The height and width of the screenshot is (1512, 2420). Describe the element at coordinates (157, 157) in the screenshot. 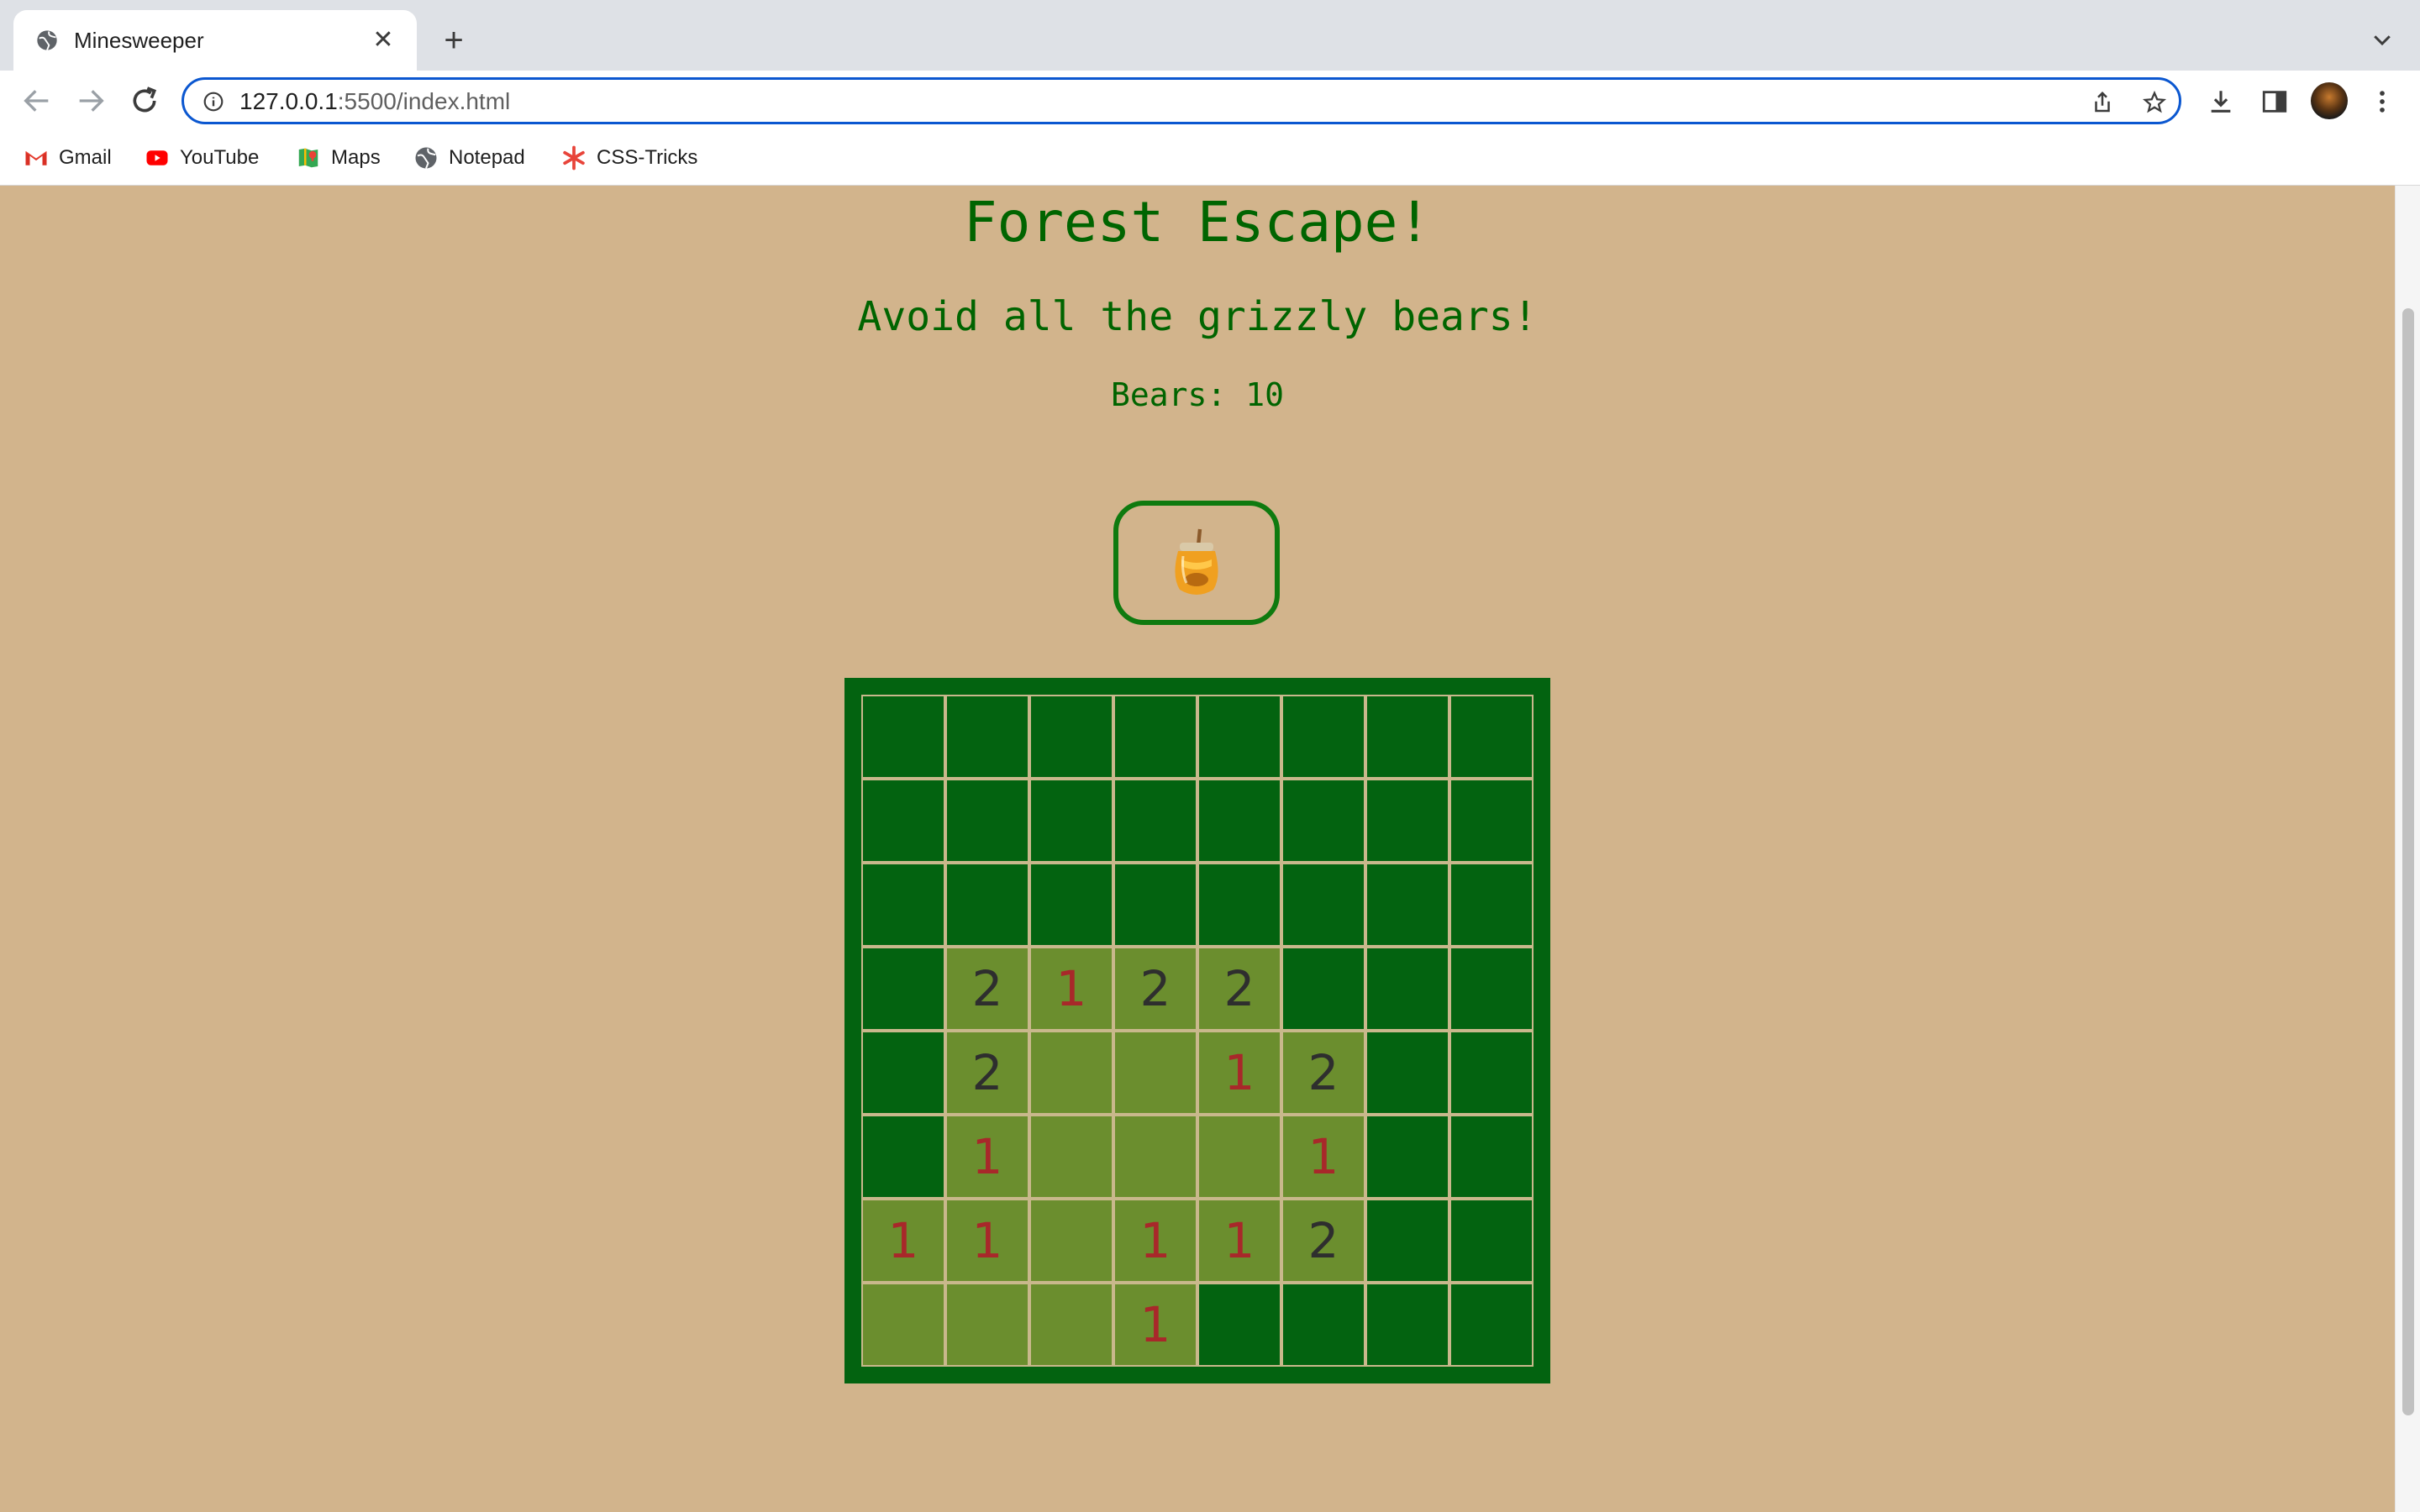

I see `youtube-icon` at that location.